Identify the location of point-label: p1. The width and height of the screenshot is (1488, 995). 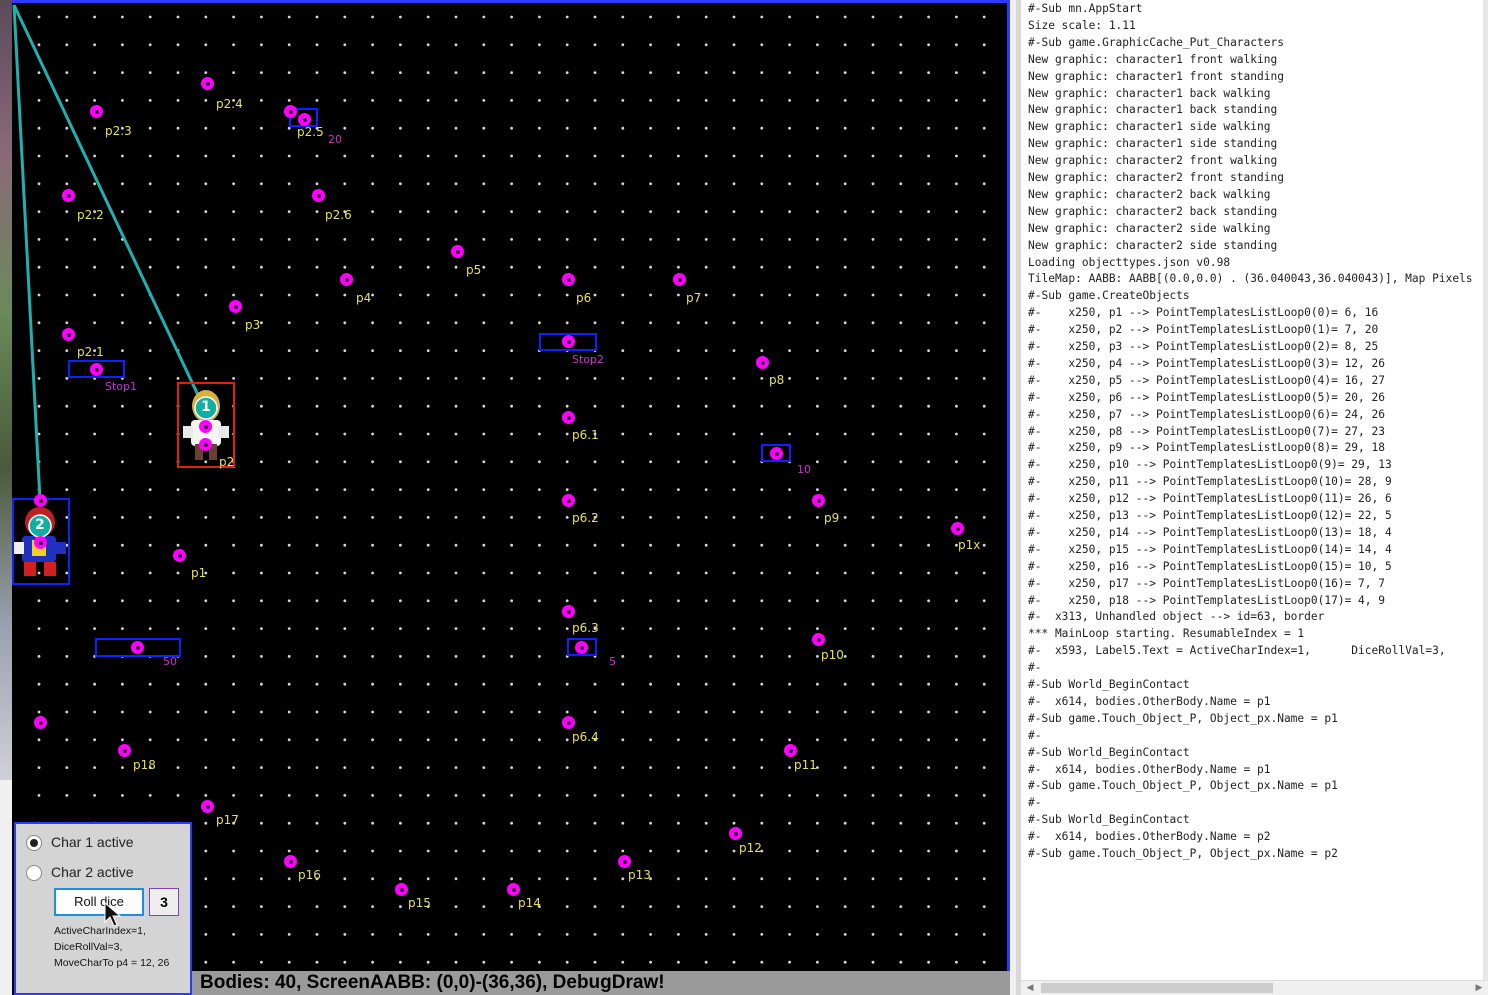
(199, 573).